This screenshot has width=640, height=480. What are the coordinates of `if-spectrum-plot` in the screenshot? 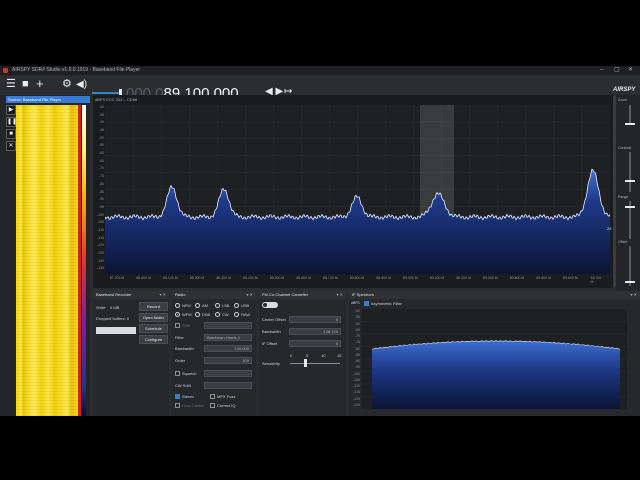 It's located at (494, 359).